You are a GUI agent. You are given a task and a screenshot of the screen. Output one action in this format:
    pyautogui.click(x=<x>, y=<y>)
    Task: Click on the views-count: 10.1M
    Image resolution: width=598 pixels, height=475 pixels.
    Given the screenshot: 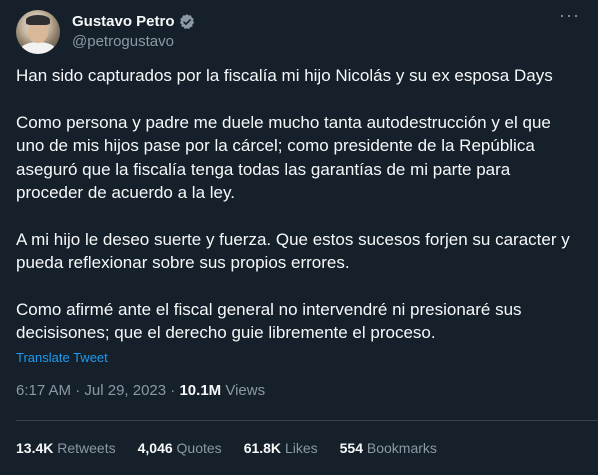 What is the action you would take?
    pyautogui.click(x=200, y=390)
    